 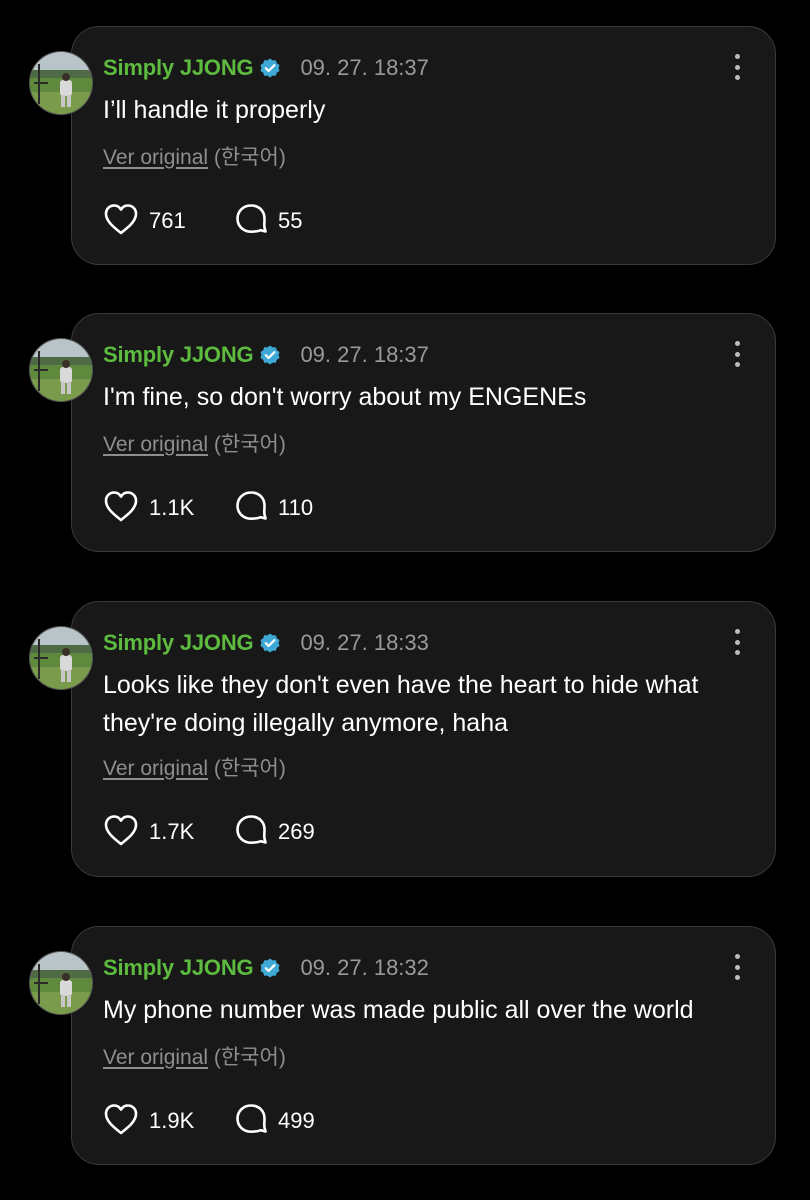 I want to click on comment-button: 499, so click(x=275, y=1121).